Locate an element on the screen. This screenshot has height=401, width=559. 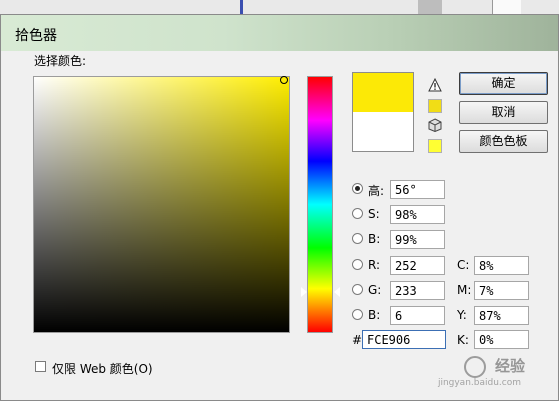
red-label: R: is located at coordinates (374, 265).